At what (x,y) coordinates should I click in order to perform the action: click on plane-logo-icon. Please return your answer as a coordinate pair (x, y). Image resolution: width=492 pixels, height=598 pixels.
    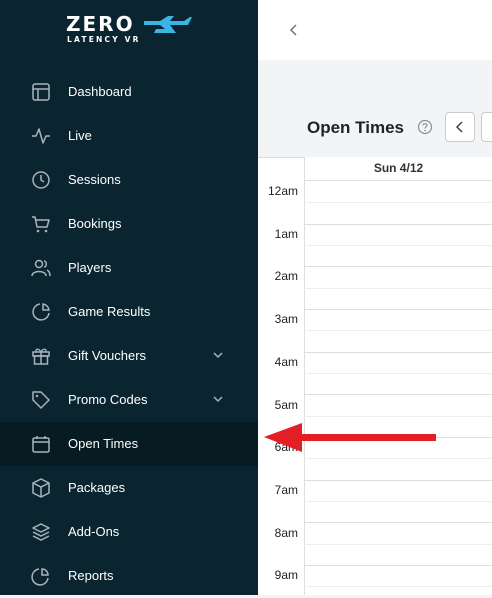
    Looking at the image, I should click on (168, 24).